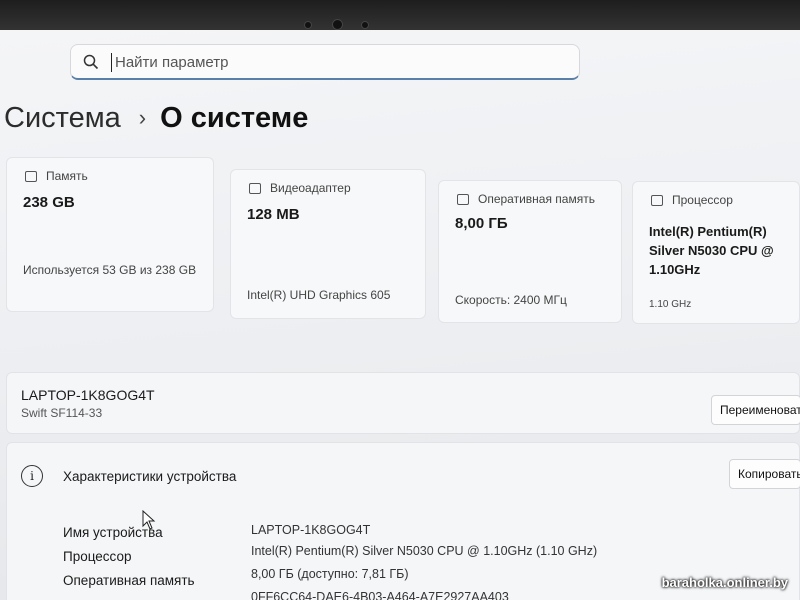 Image resolution: width=800 pixels, height=600 pixels. What do you see at coordinates (62, 413) in the screenshot?
I see `device-model: Swift SF114-33` at bounding box center [62, 413].